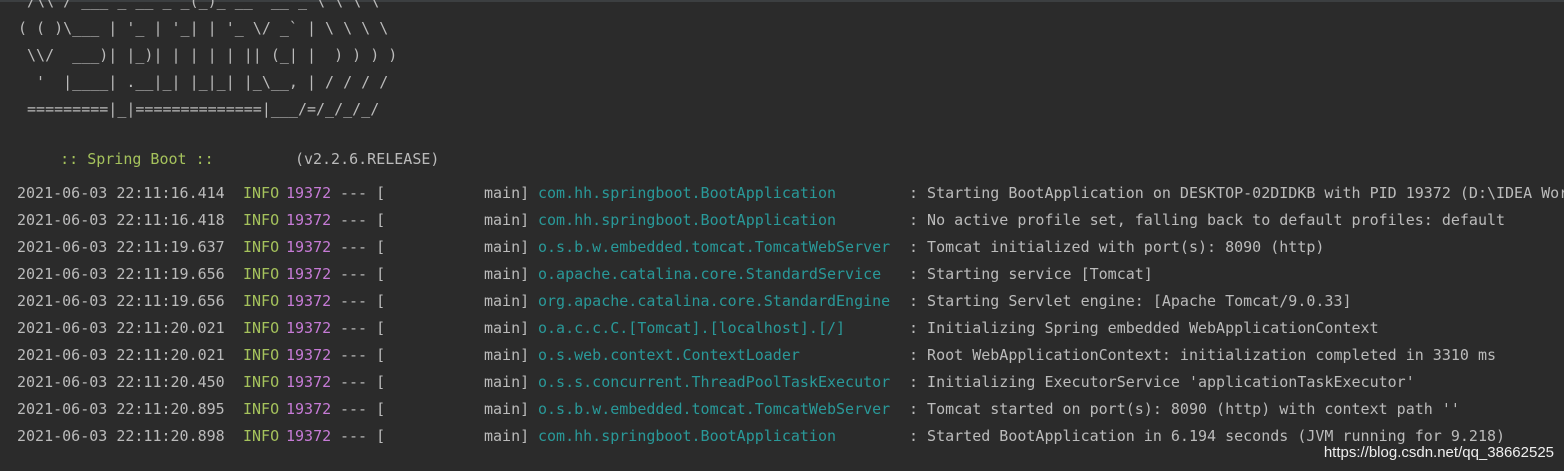 This screenshot has width=1564, height=471. I want to click on log-timestamp: 2021-06-03 22:11:19.637, so click(121, 247).